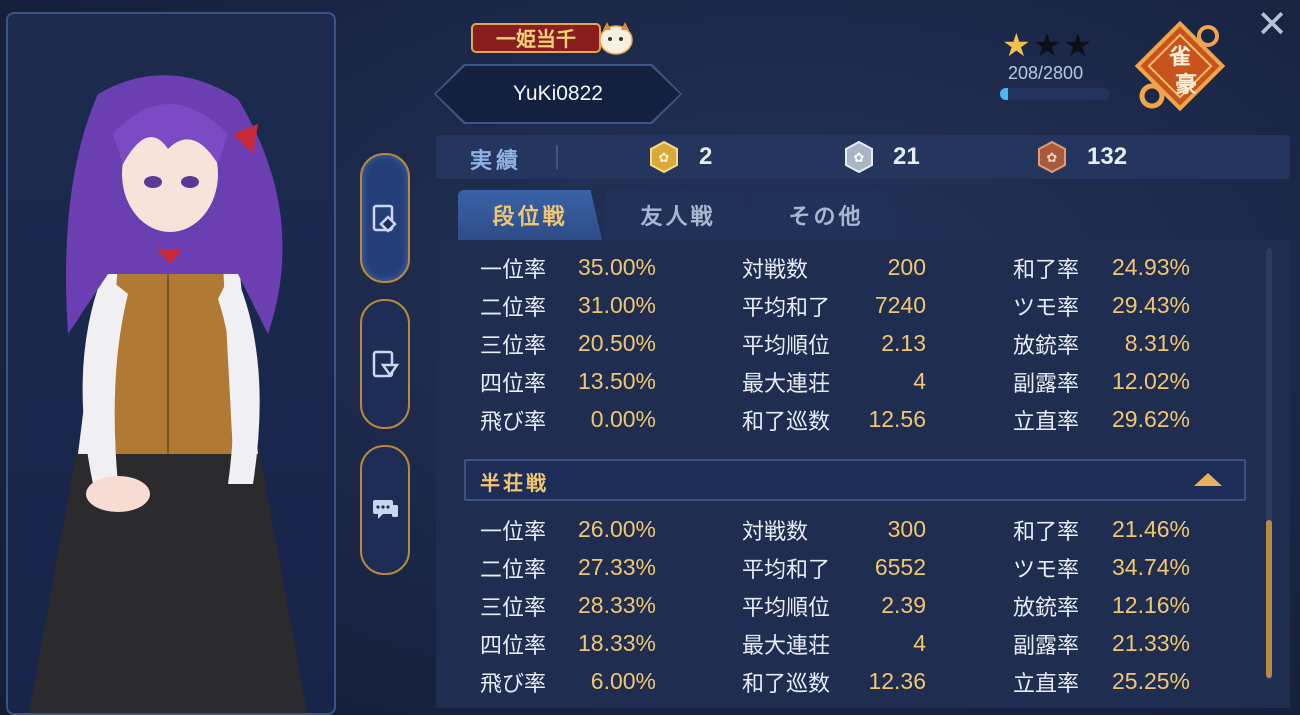 This screenshot has height=715, width=1300. I want to click on stat-row: 和了率 24.93%, so click(1101, 270).